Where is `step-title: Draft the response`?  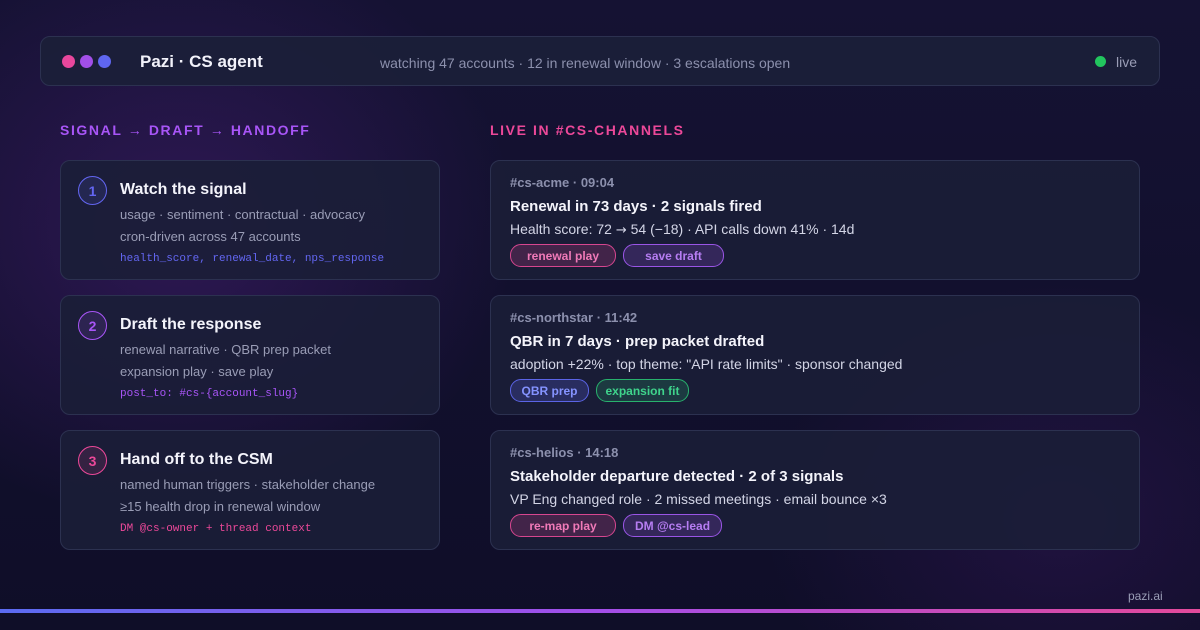 step-title: Draft the response is located at coordinates (191, 324).